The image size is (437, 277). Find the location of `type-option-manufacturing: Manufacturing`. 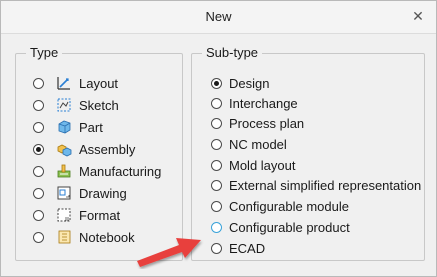

type-option-manufacturing: Manufacturing is located at coordinates (97, 171).